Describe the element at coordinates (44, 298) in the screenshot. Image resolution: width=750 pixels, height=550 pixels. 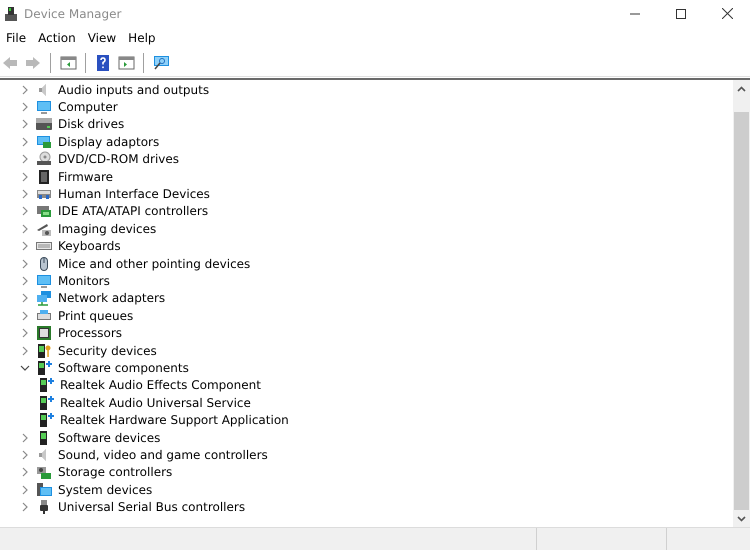
I see `network-icon` at that location.